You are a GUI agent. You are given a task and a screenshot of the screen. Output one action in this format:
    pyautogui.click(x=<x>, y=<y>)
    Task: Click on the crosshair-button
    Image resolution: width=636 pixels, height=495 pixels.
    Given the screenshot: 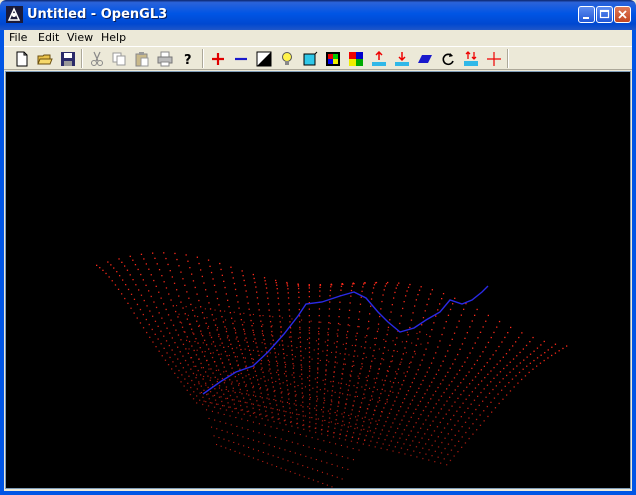 What is the action you would take?
    pyautogui.click(x=494, y=58)
    